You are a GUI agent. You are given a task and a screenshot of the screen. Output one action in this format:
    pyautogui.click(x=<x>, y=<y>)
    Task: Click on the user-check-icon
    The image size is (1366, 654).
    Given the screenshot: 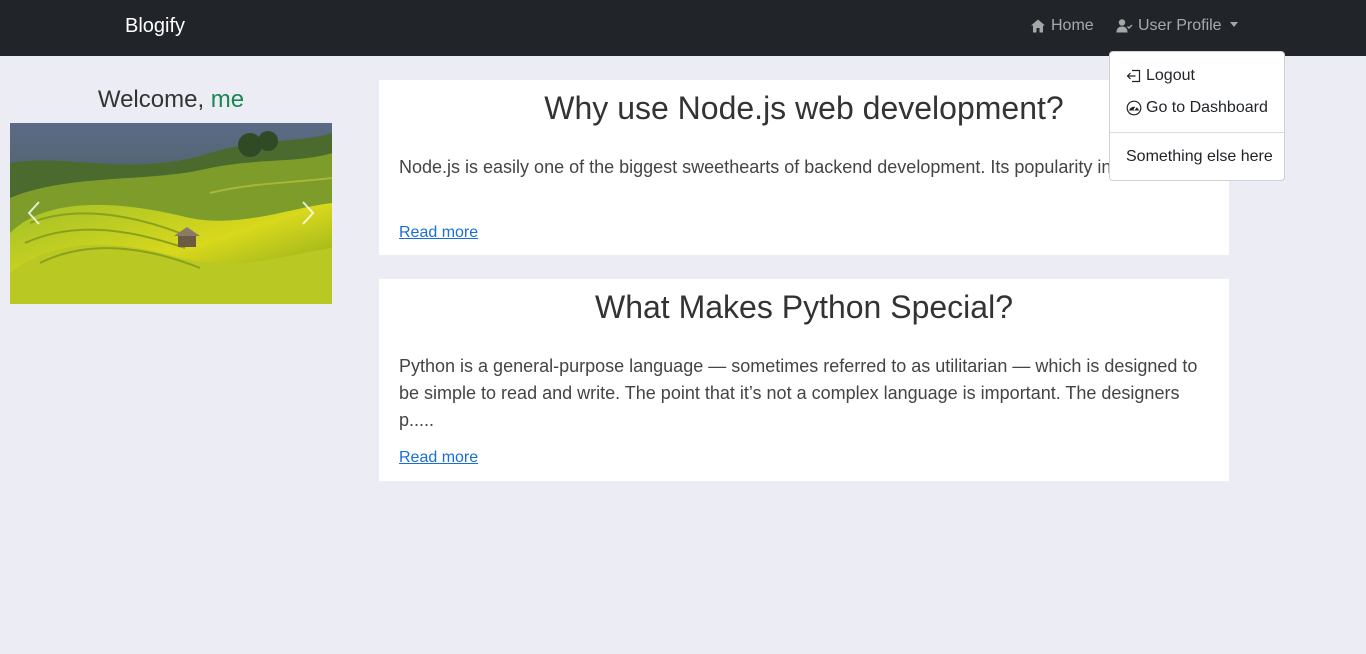 What is the action you would take?
    pyautogui.click(x=1124, y=26)
    